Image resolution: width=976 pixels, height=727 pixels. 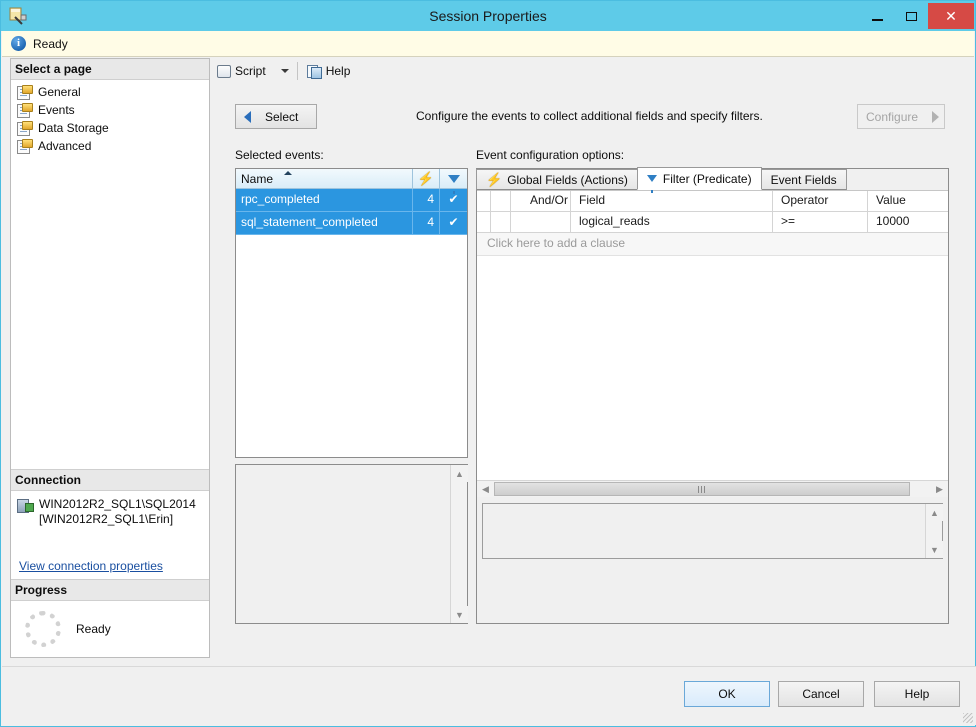 What do you see at coordinates (91, 566) in the screenshot?
I see `view-connection-properties-link: View connection properties` at bounding box center [91, 566].